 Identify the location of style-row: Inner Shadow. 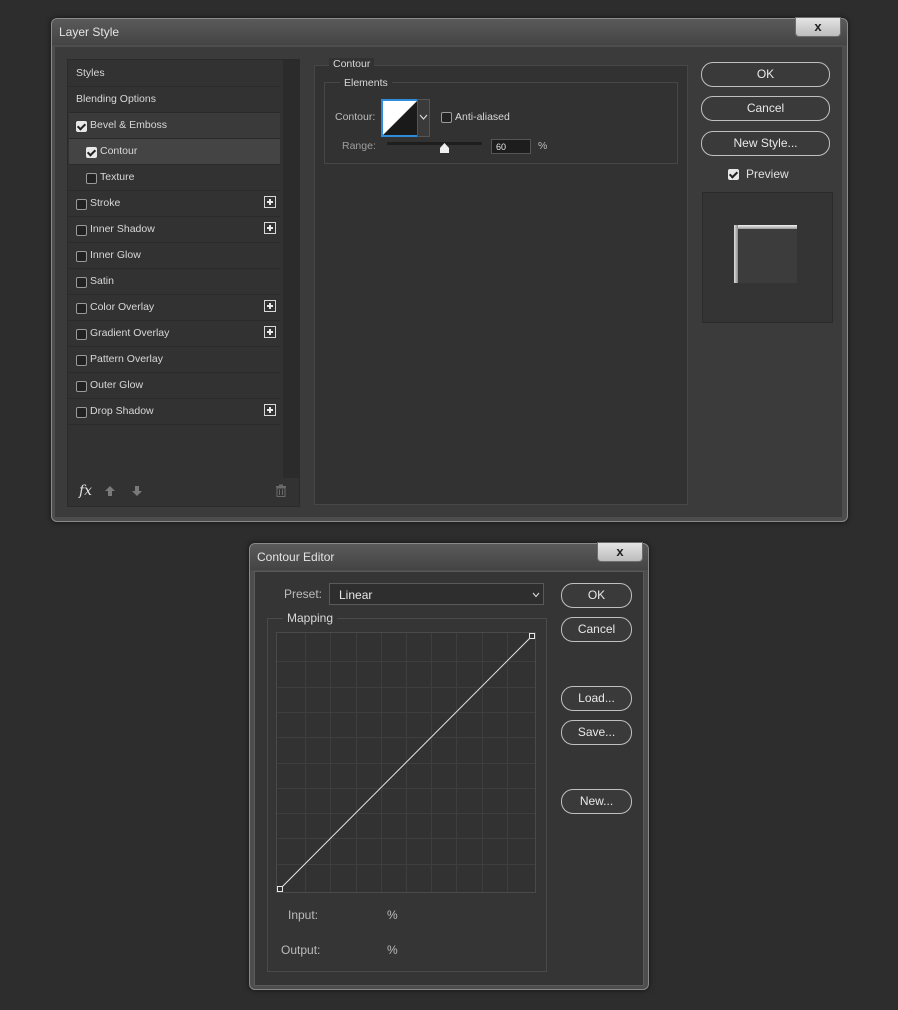
(174, 230).